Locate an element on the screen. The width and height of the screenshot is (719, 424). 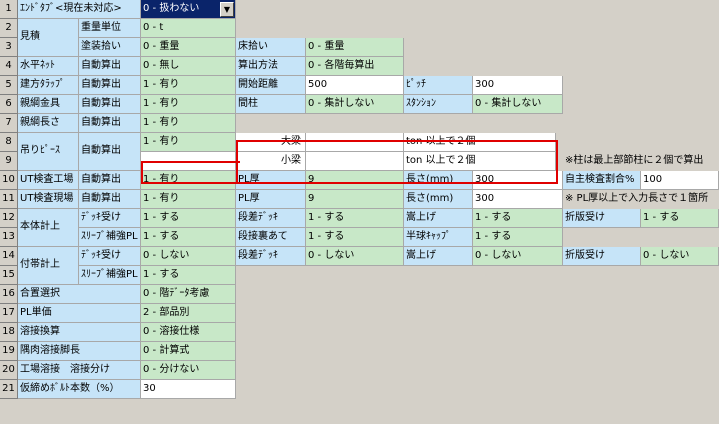
small-beam-label: 小梁 is located at coordinates (271, 161).